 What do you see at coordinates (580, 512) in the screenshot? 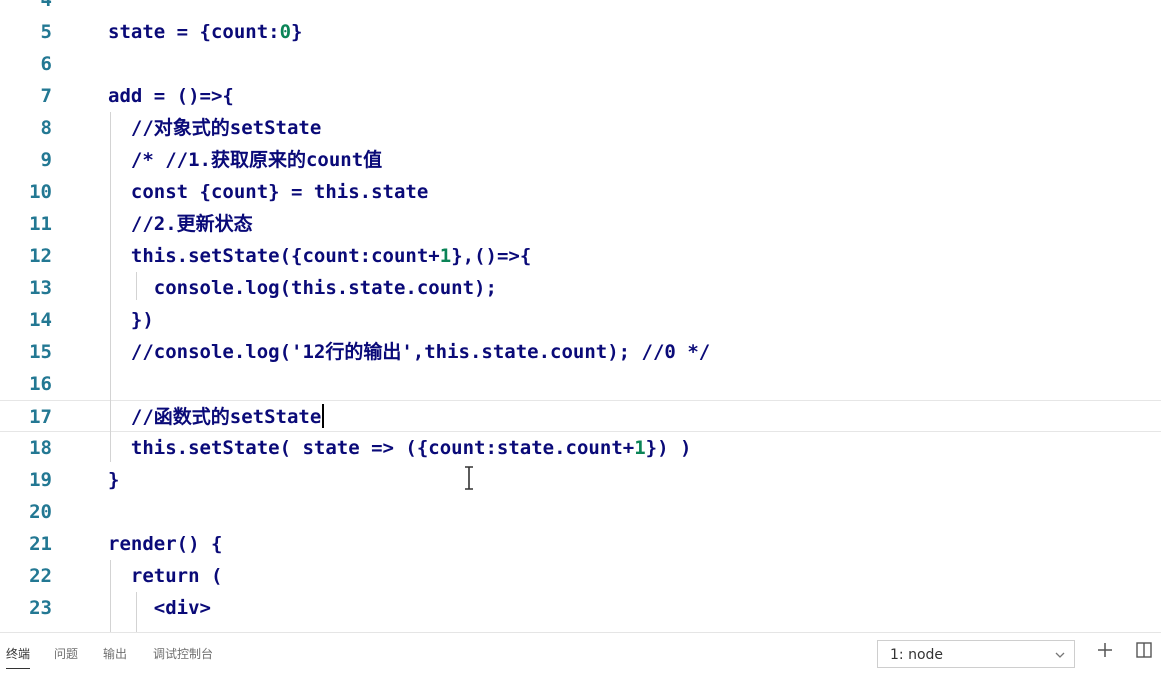
I see `code-line: 20` at bounding box center [580, 512].